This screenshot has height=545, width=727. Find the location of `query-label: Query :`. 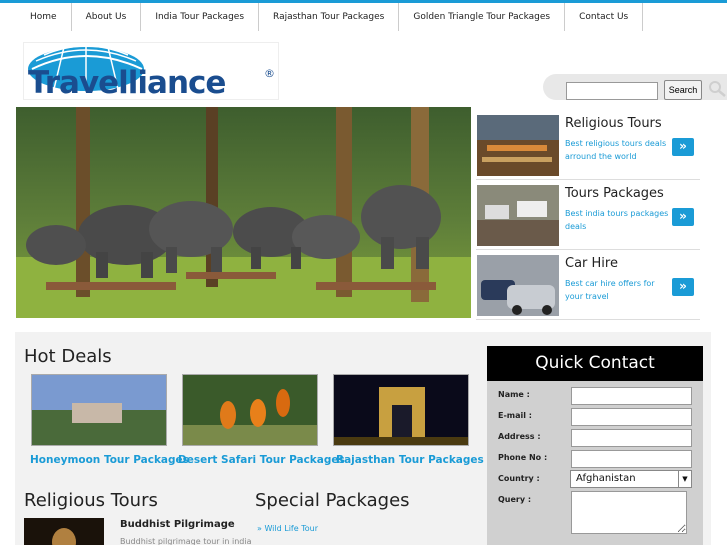

query-label: Query : is located at coordinates (515, 499).